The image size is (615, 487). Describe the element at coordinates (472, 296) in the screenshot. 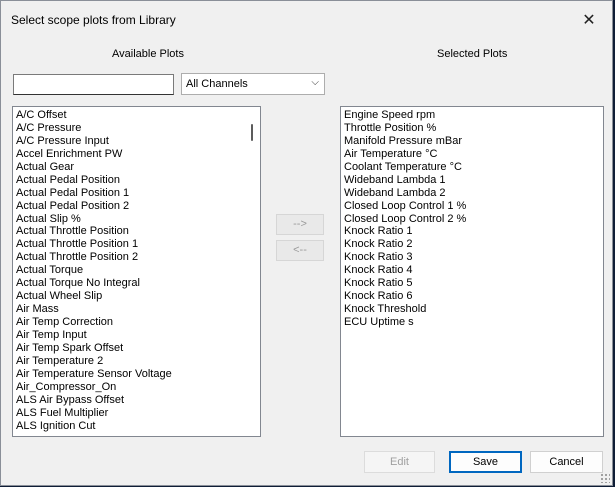

I see `list-item: Knock Ratio 6` at that location.